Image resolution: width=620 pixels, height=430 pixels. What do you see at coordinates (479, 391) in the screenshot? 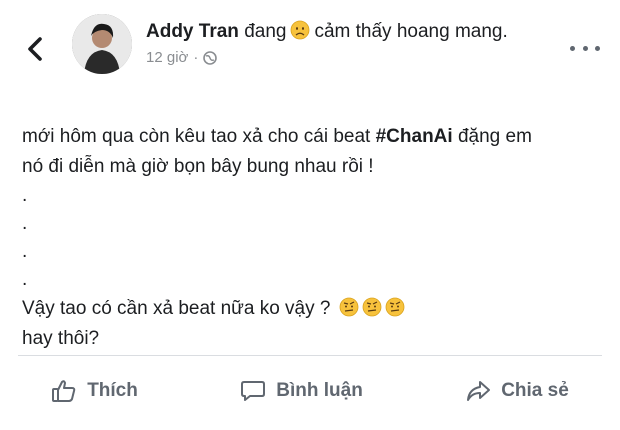
I see `share-arrow-icon` at bounding box center [479, 391].